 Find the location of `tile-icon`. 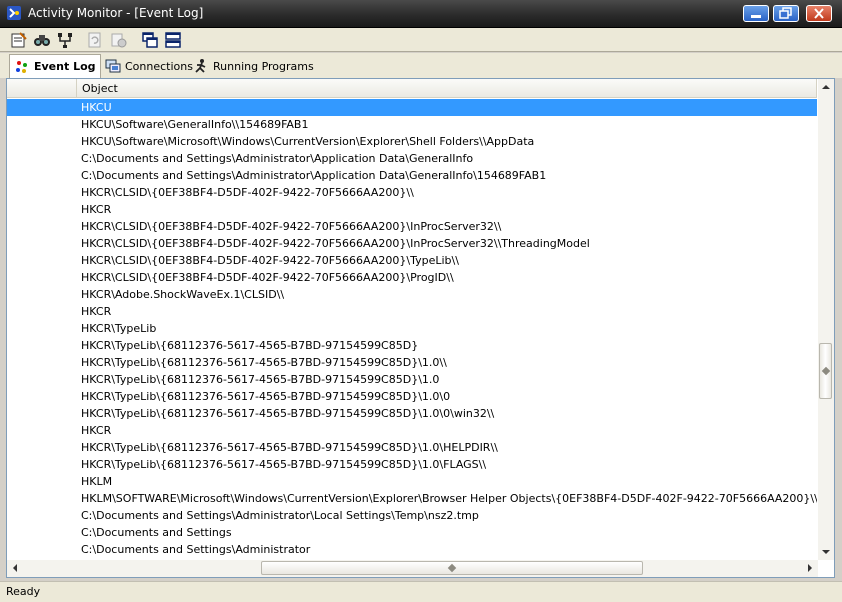

tile-icon is located at coordinates (173, 40).